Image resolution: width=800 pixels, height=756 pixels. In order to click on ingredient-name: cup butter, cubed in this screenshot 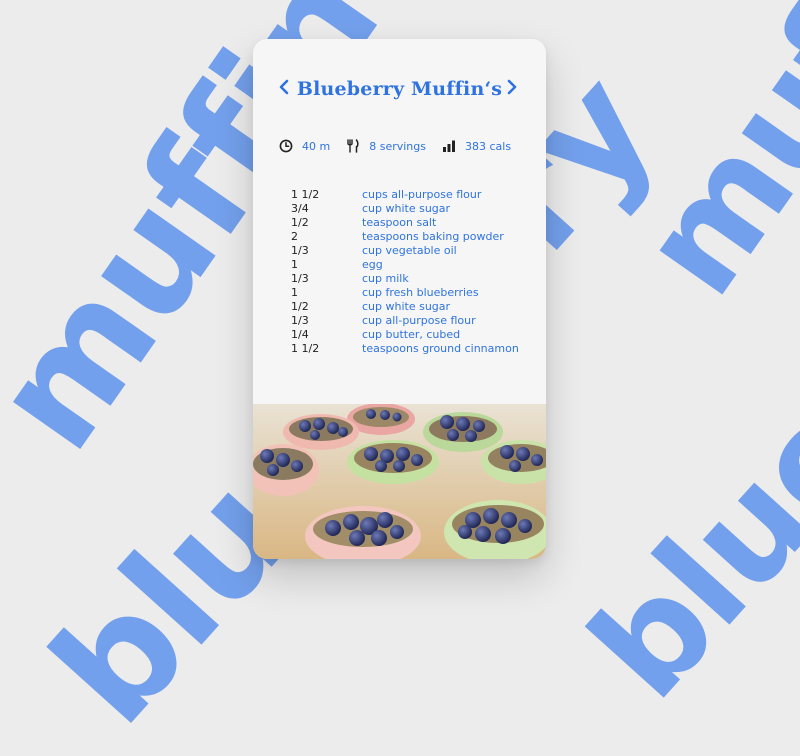, I will do `click(411, 334)`.